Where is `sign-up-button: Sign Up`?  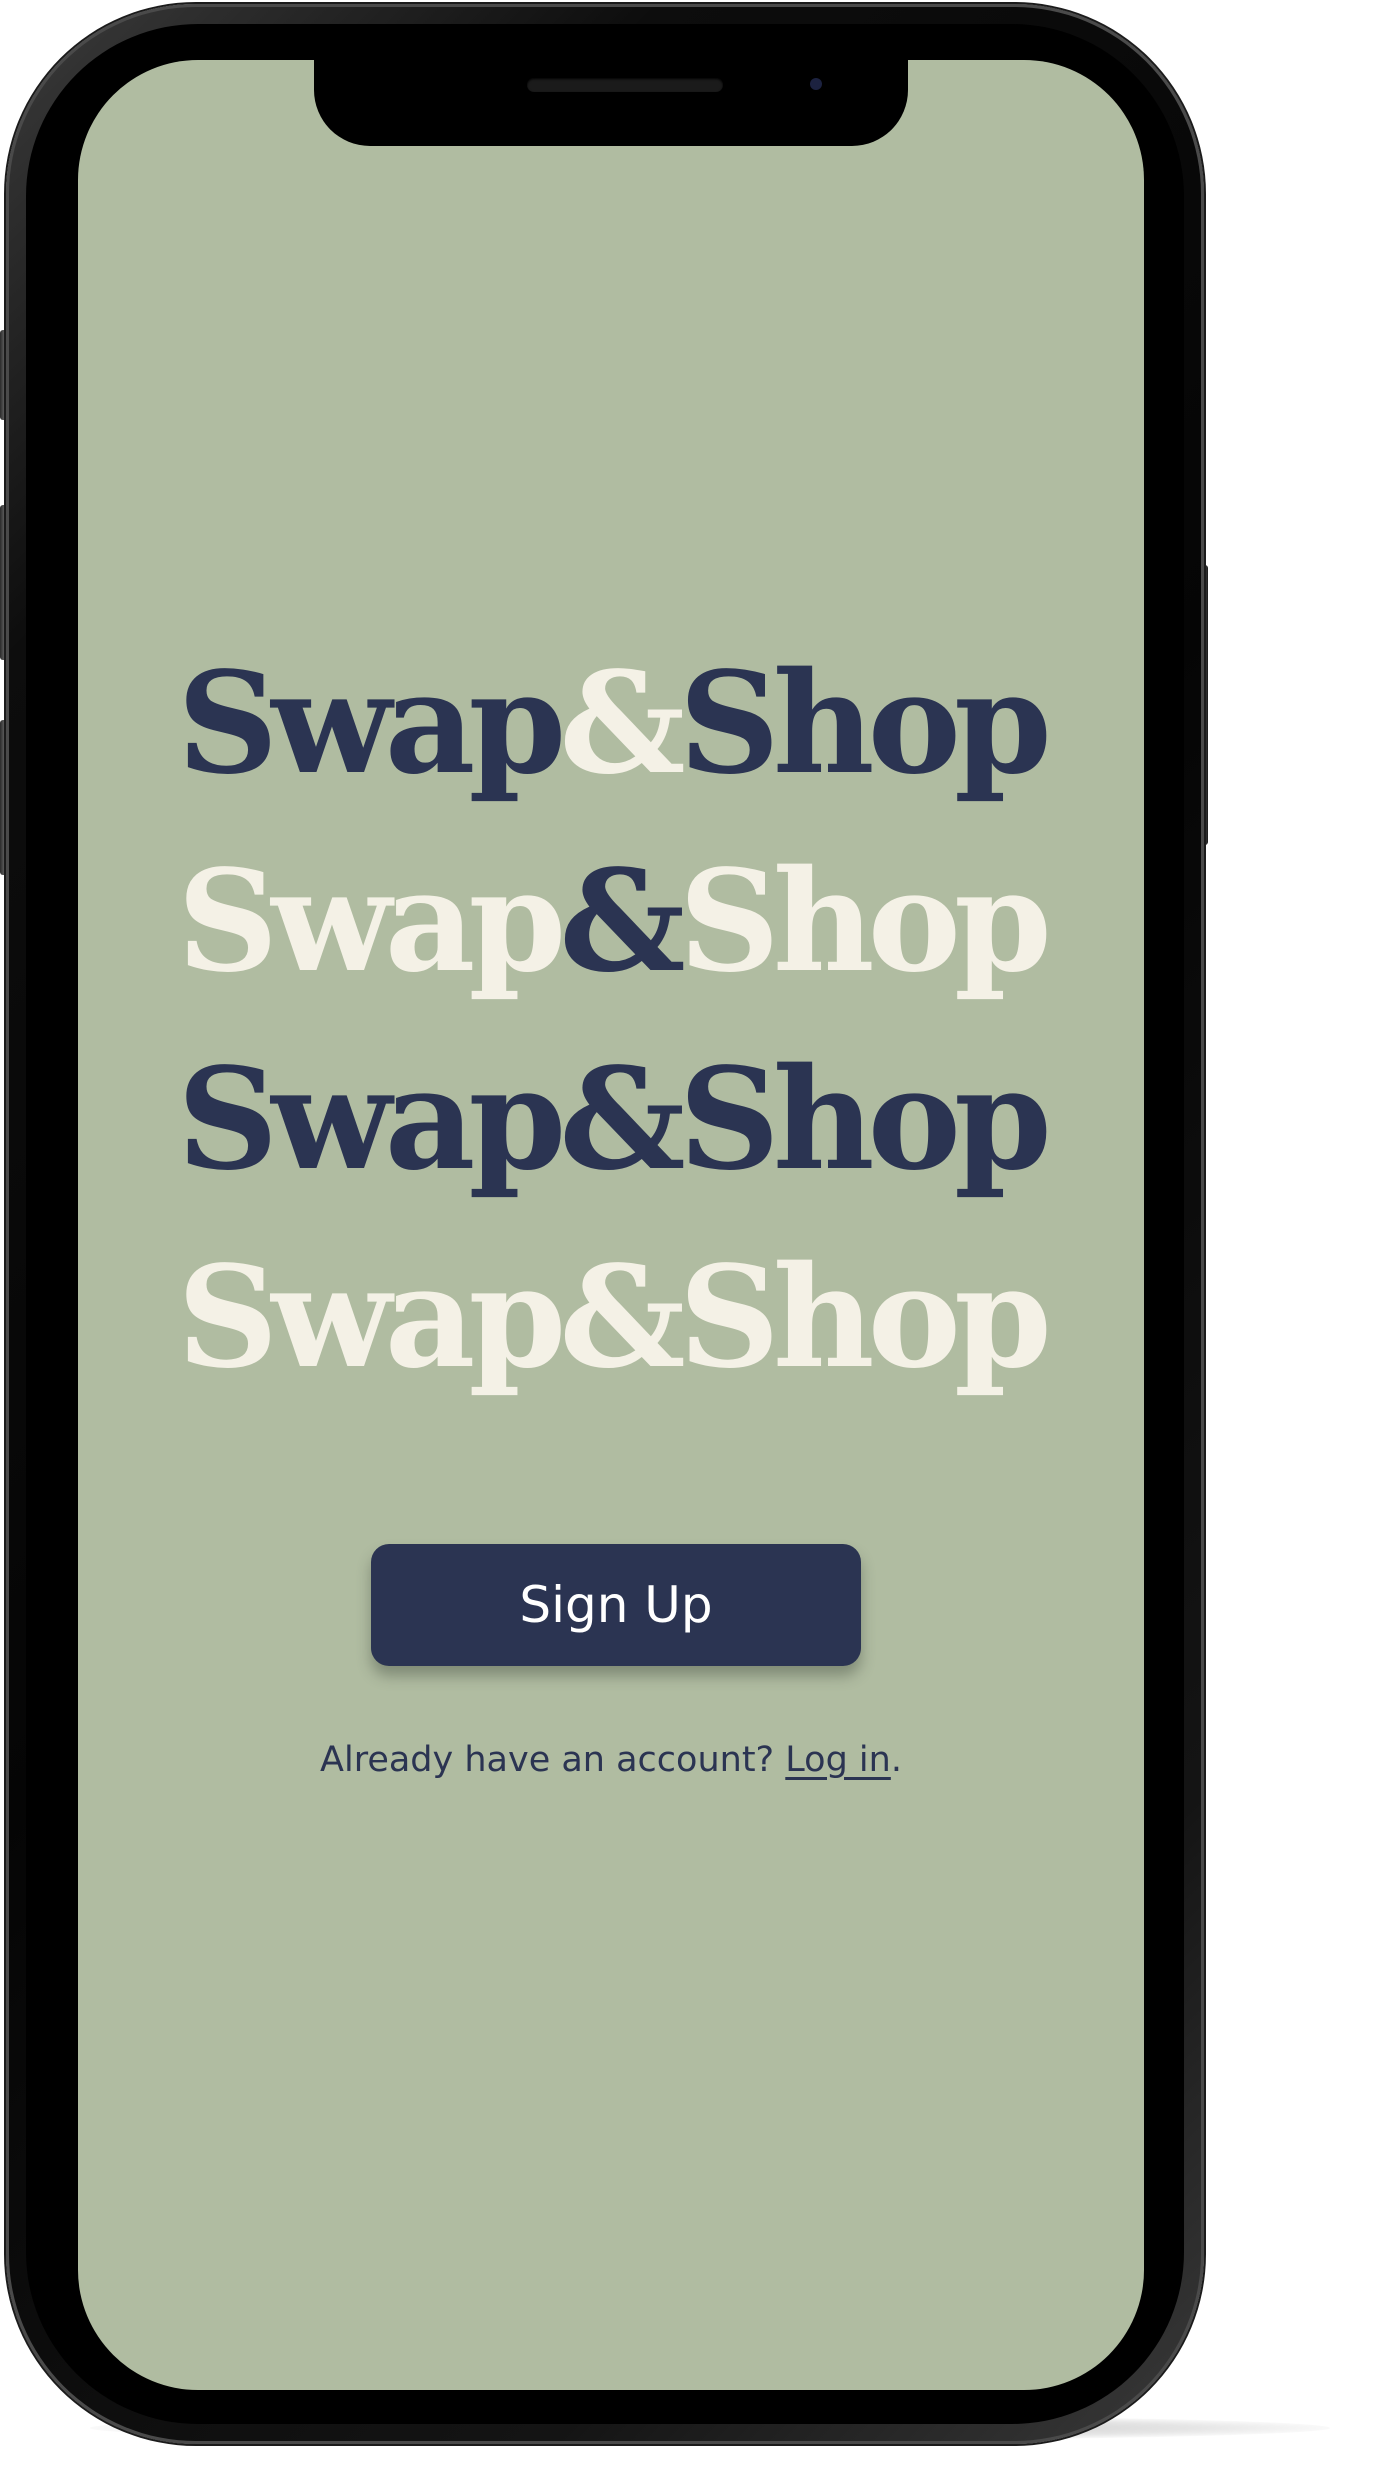
sign-up-button: Sign Up is located at coordinates (616, 1605).